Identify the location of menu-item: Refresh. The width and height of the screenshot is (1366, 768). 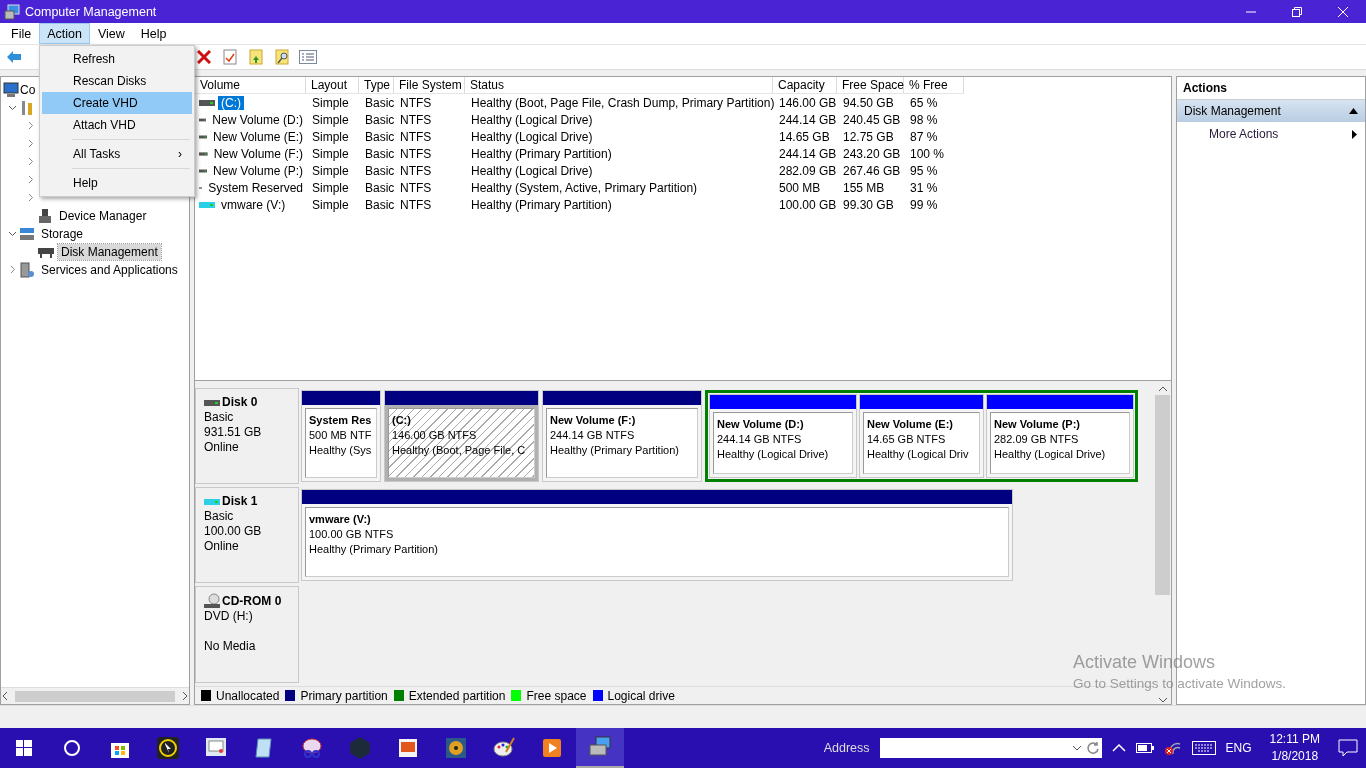
(117, 59).